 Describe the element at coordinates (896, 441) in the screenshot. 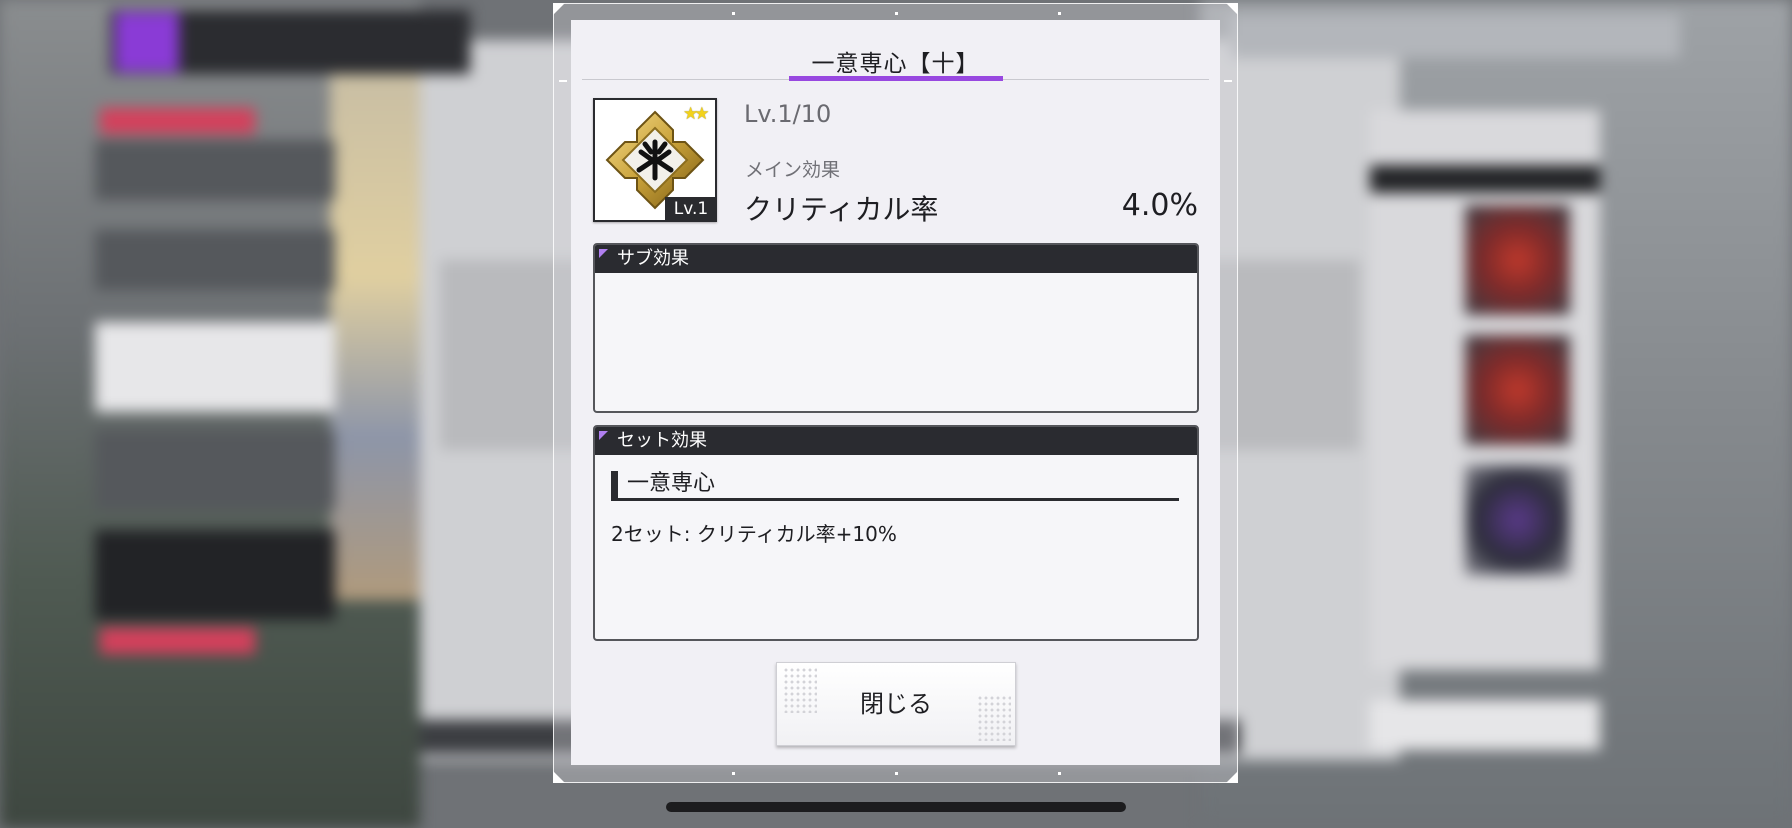

I see `set-effect-header: セット効果` at that location.